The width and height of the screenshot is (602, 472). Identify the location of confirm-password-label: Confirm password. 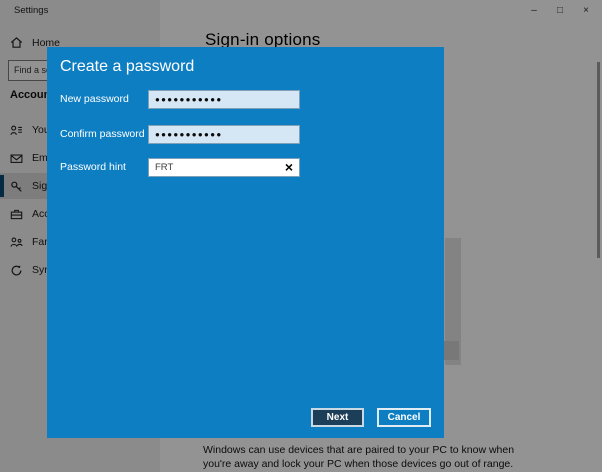
(102, 134).